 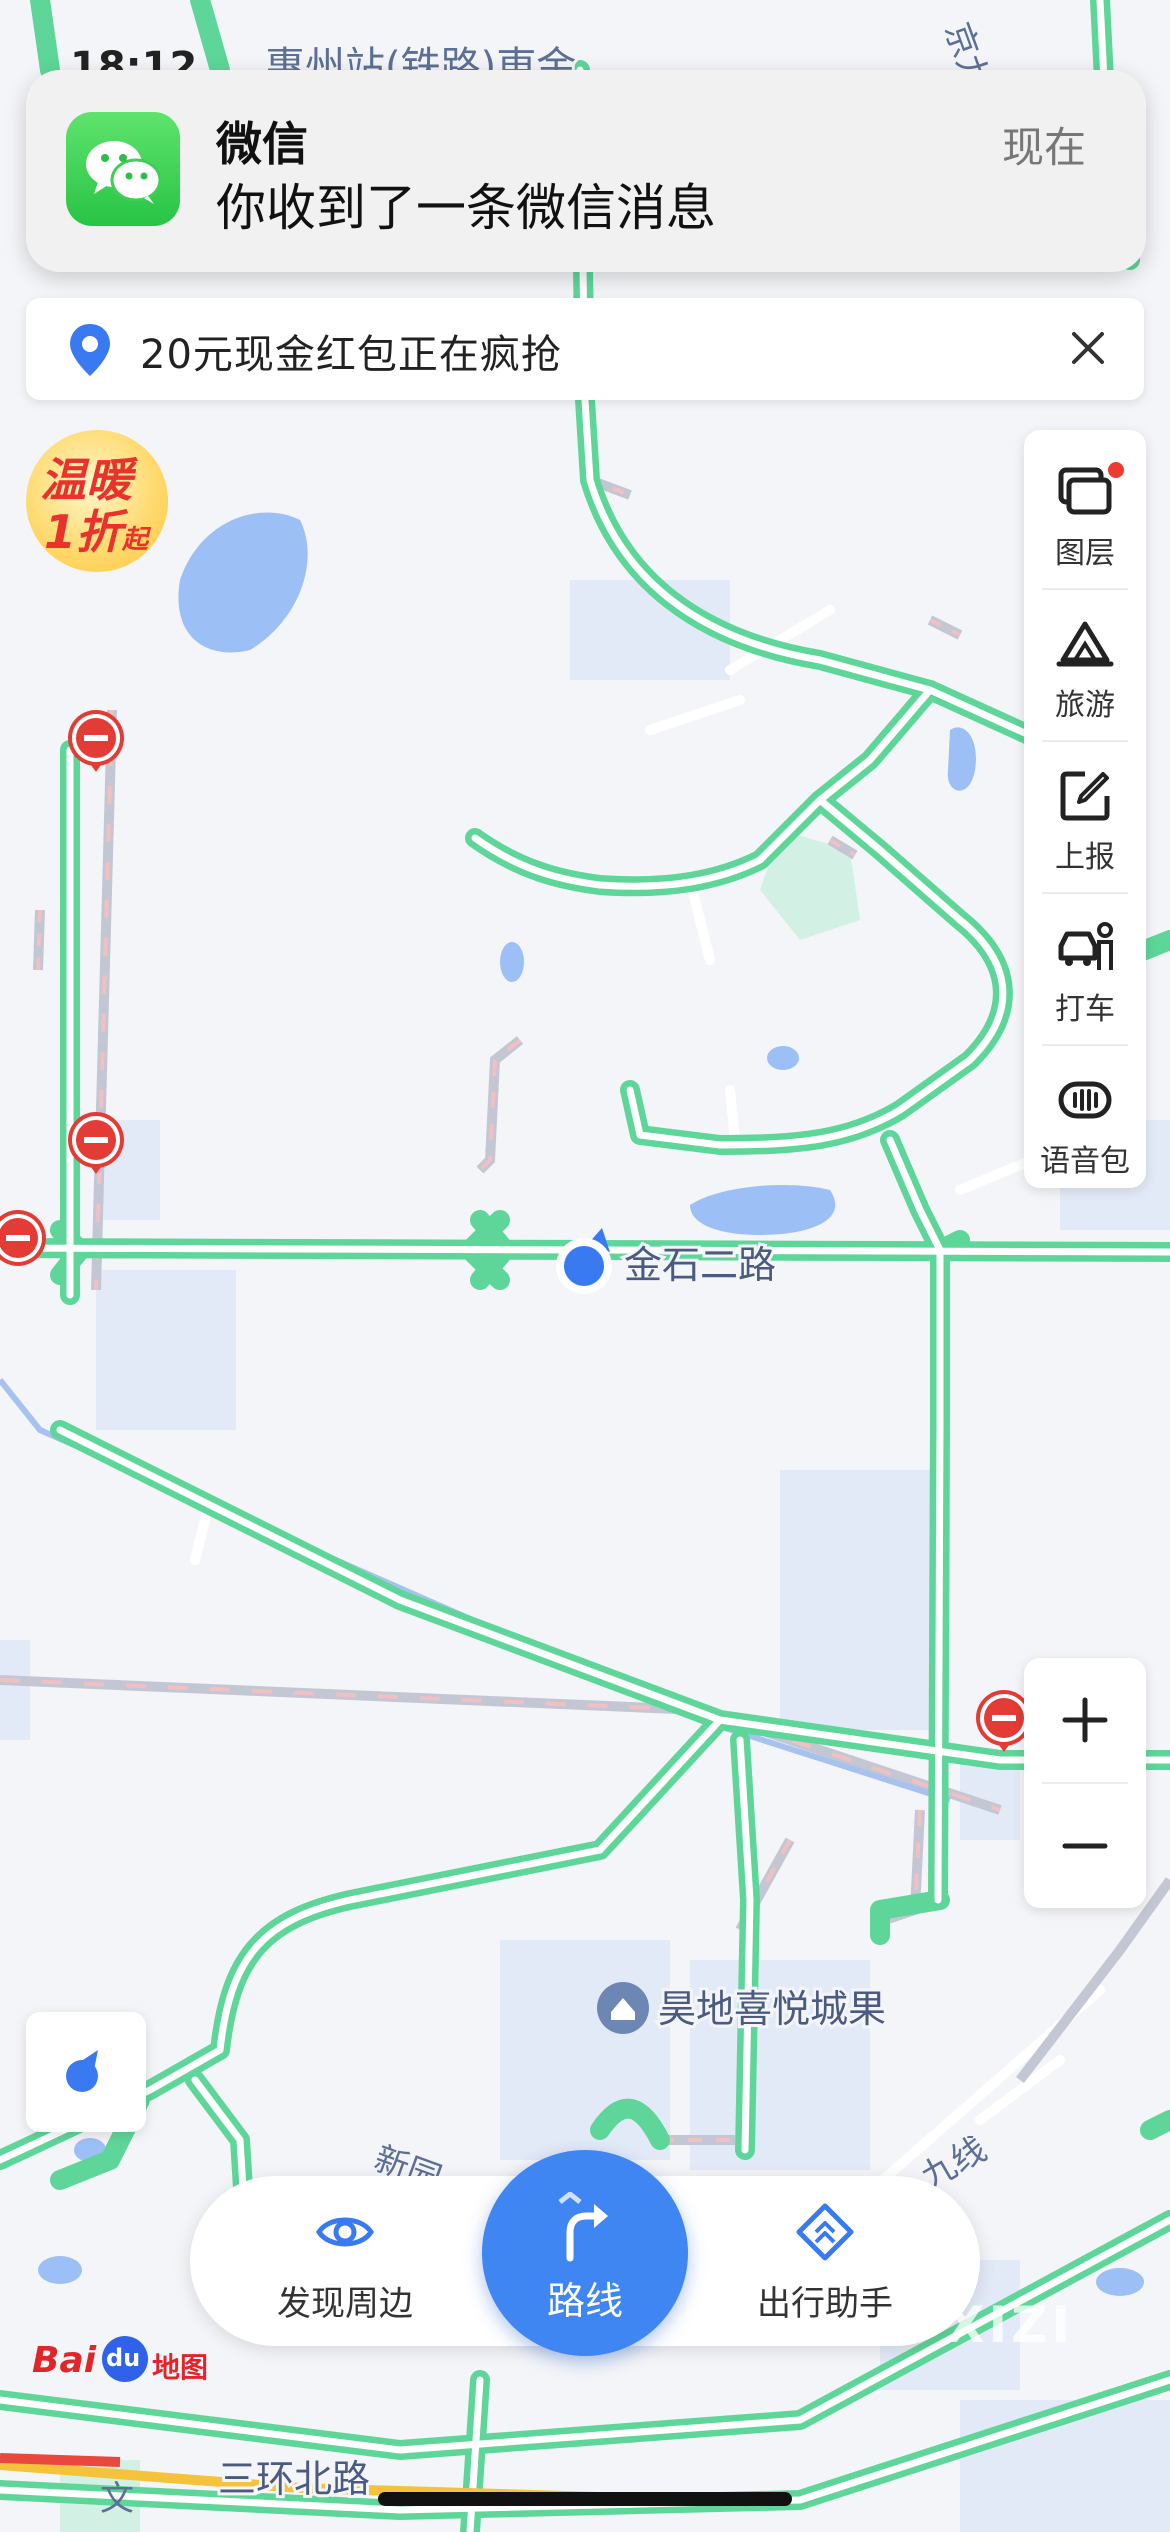 What do you see at coordinates (180, 2367) in the screenshot?
I see `logo-ditu: 地图` at bounding box center [180, 2367].